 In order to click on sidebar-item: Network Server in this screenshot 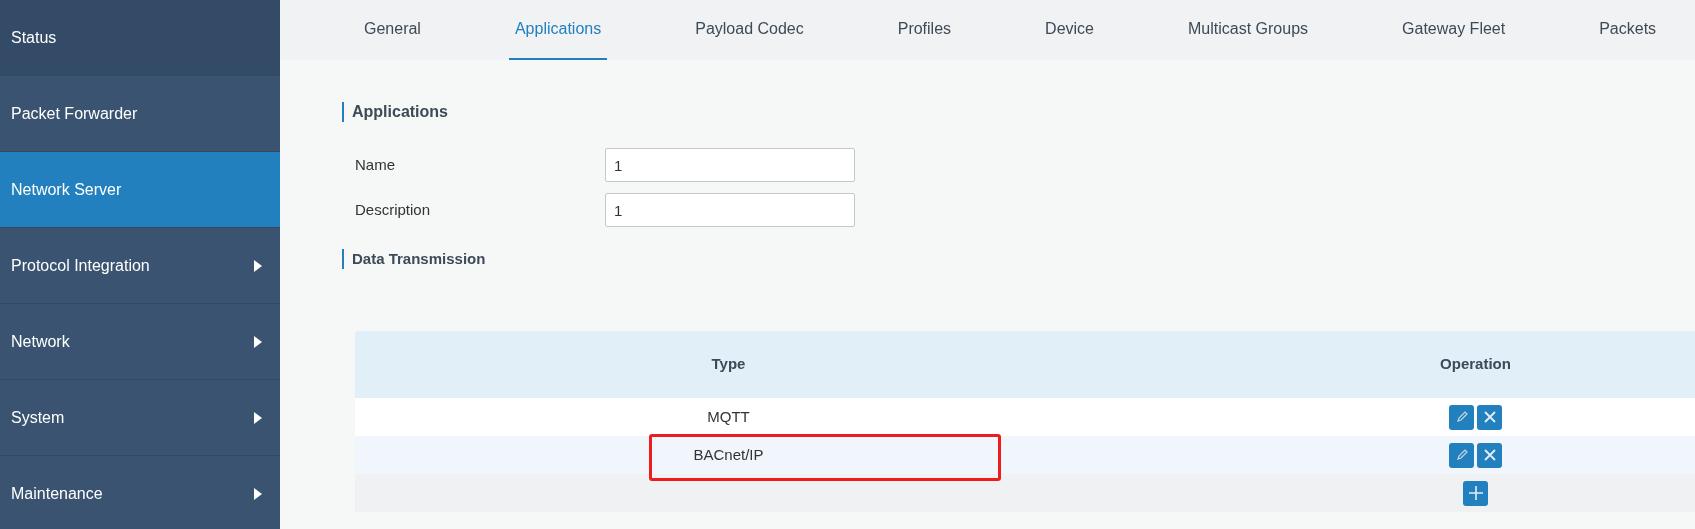, I will do `click(140, 190)`.